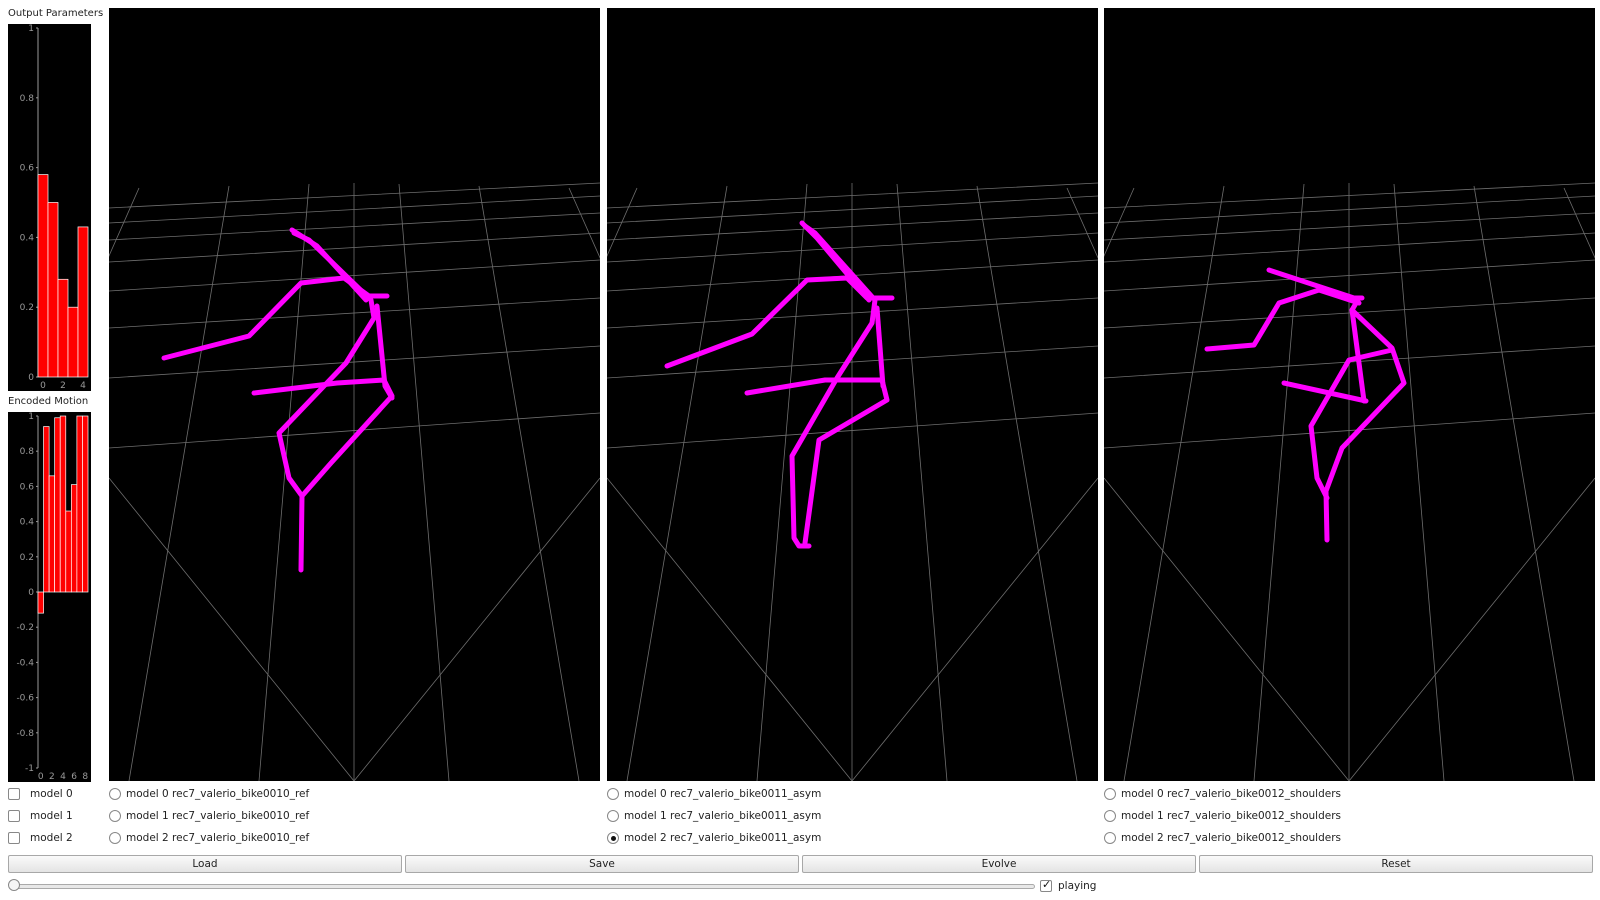 This screenshot has width=1600, height=900. What do you see at coordinates (1231, 838) in the screenshot?
I see `radio-label: model 2 rec7_valerio_bike0012_shoulders` at bounding box center [1231, 838].